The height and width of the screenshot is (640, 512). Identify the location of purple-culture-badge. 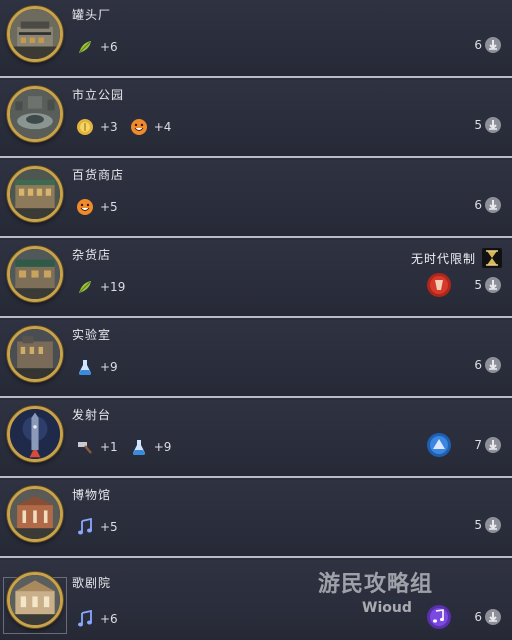
(439, 617).